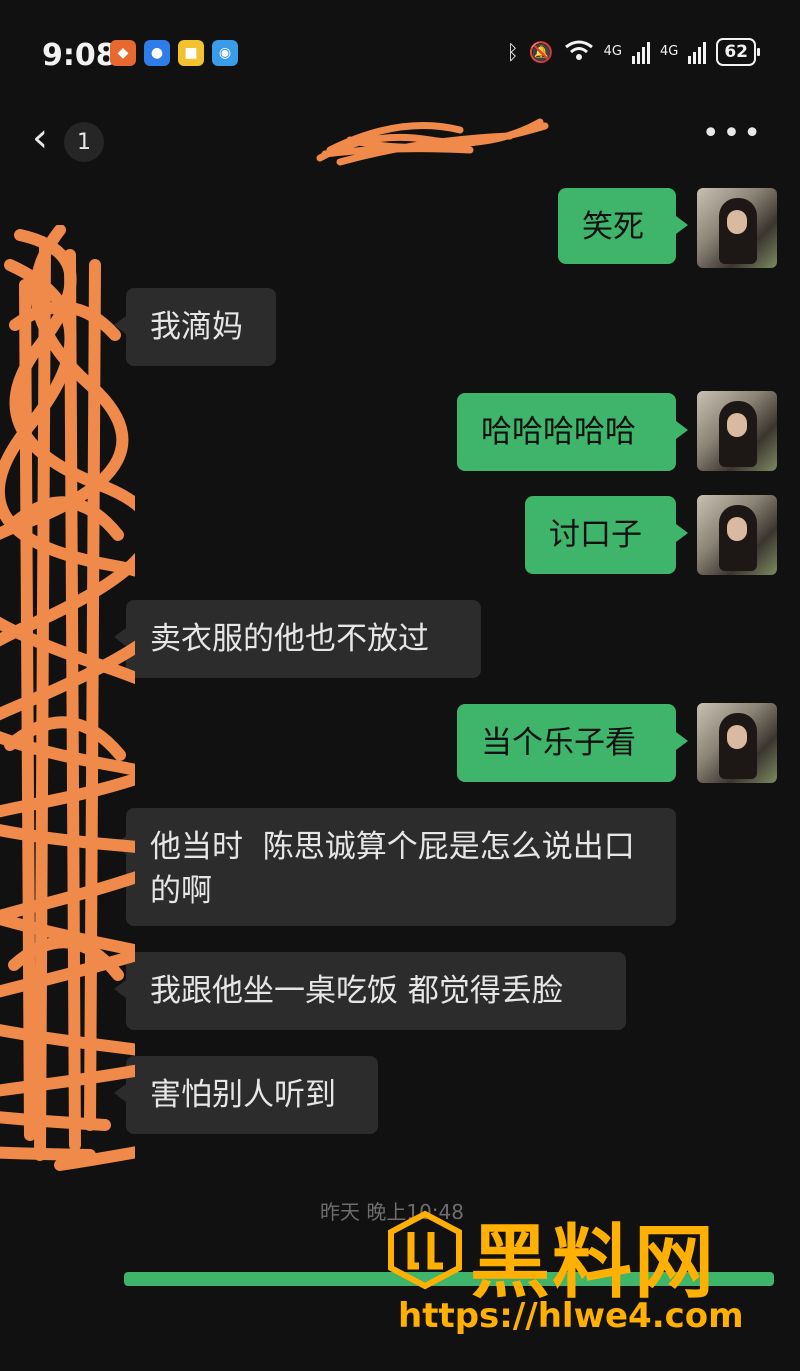 The height and width of the screenshot is (1371, 800). Describe the element at coordinates (370, 991) in the screenshot. I see `message-bubble: 我跟他坐一桌吃饭 都觉得丢脸` at that location.